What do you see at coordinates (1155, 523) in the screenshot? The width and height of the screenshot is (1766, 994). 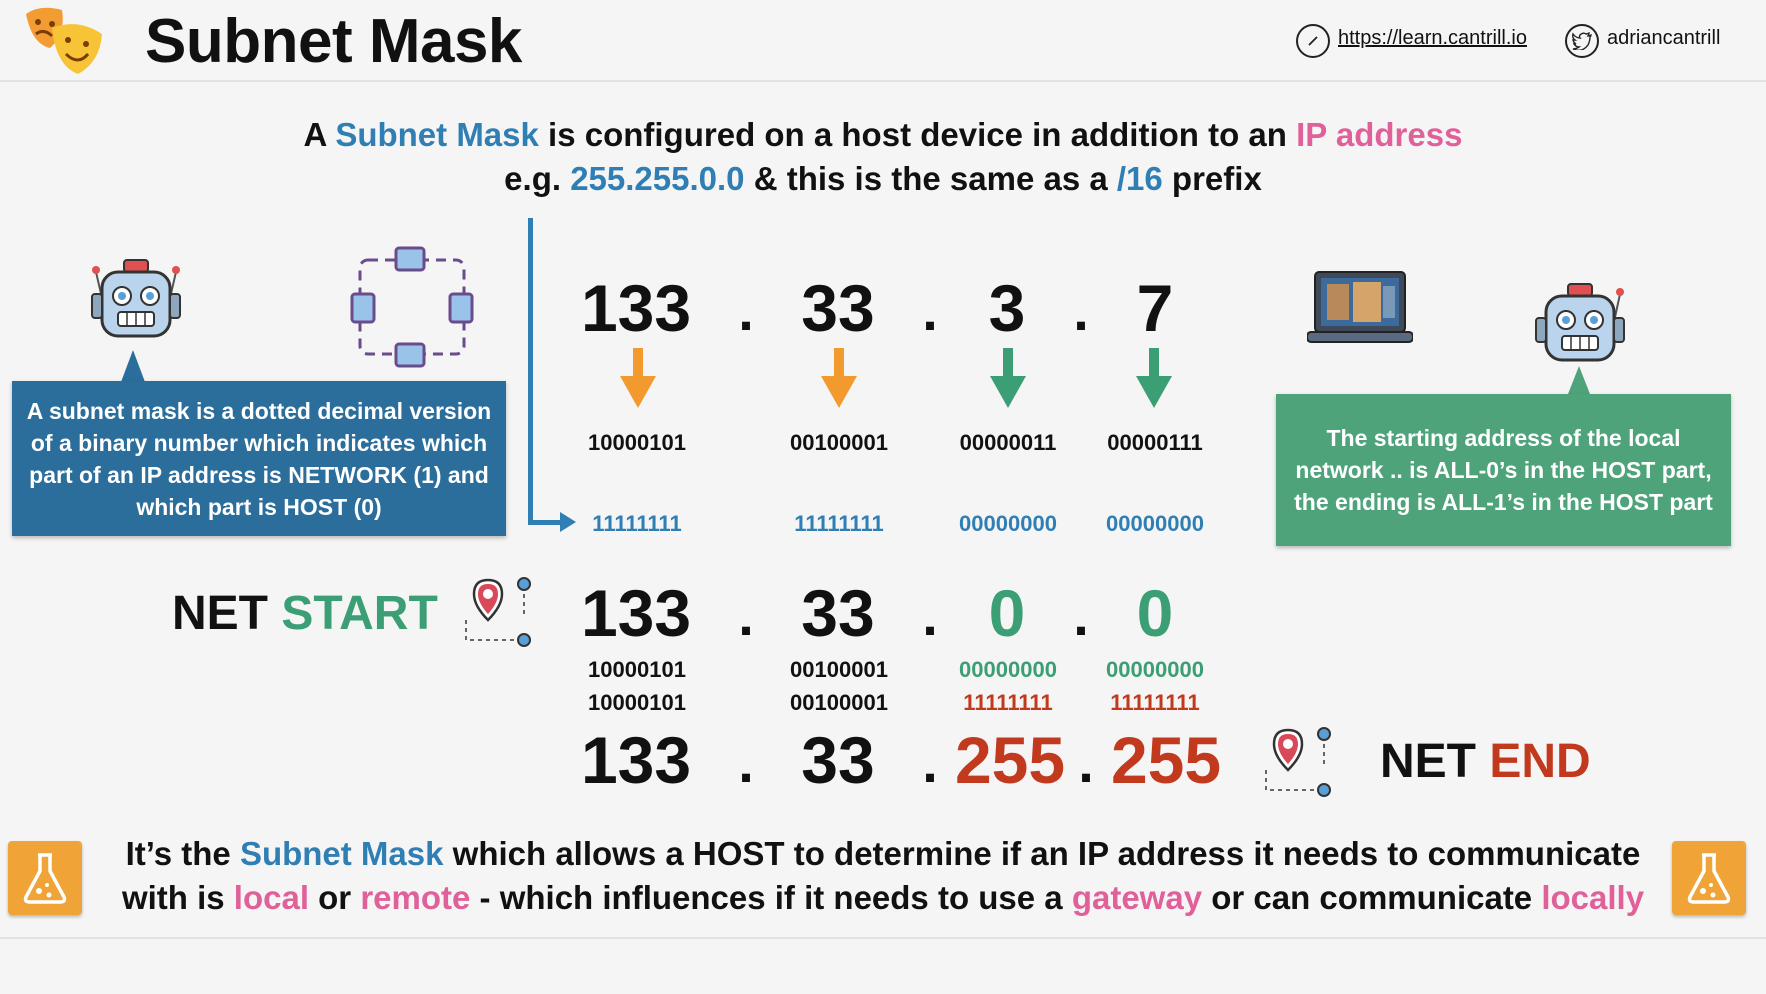 I see `mask-binary-4: 00000000` at bounding box center [1155, 523].